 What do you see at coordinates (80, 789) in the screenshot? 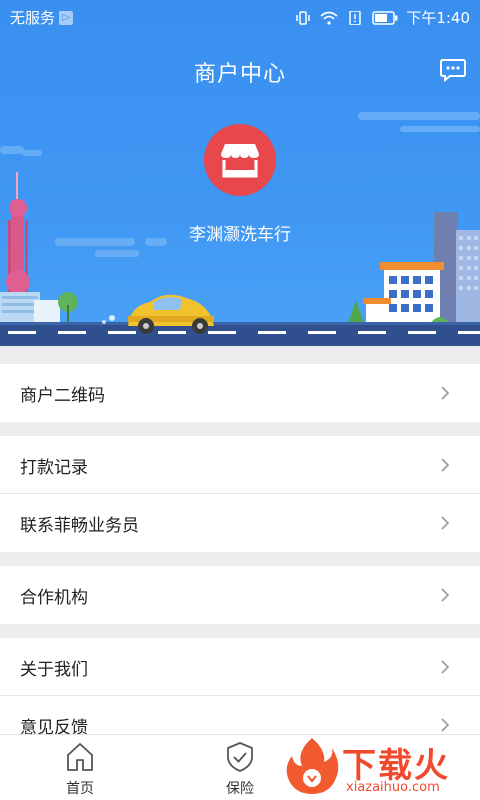
I see `tab-label: 首页` at bounding box center [80, 789].